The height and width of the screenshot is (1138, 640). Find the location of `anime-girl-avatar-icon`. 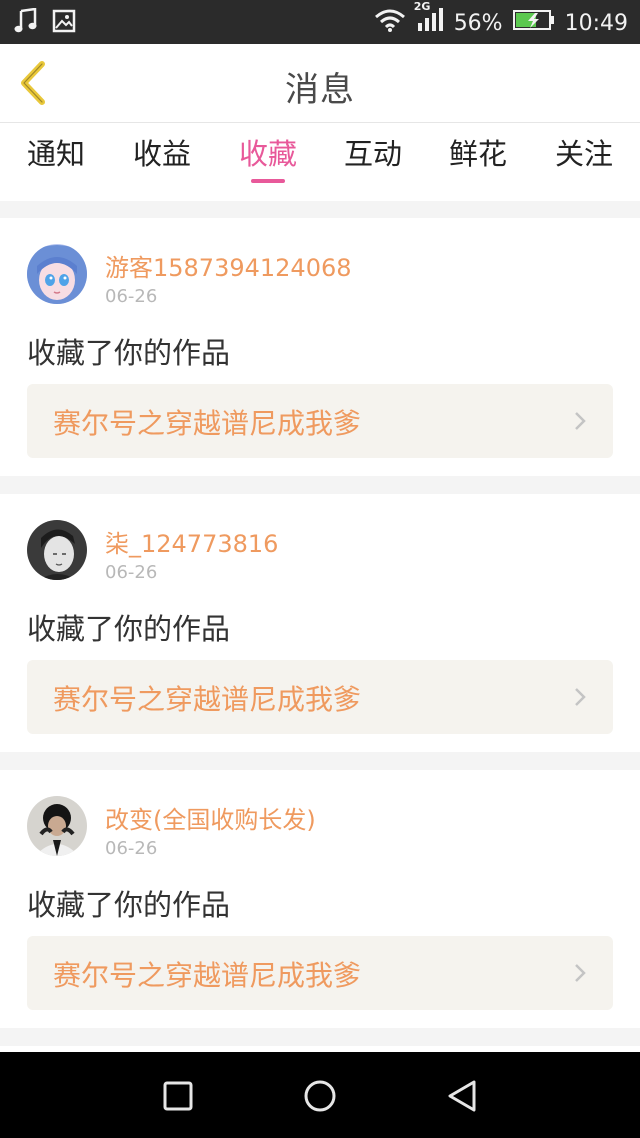

anime-girl-avatar-icon is located at coordinates (57, 274).